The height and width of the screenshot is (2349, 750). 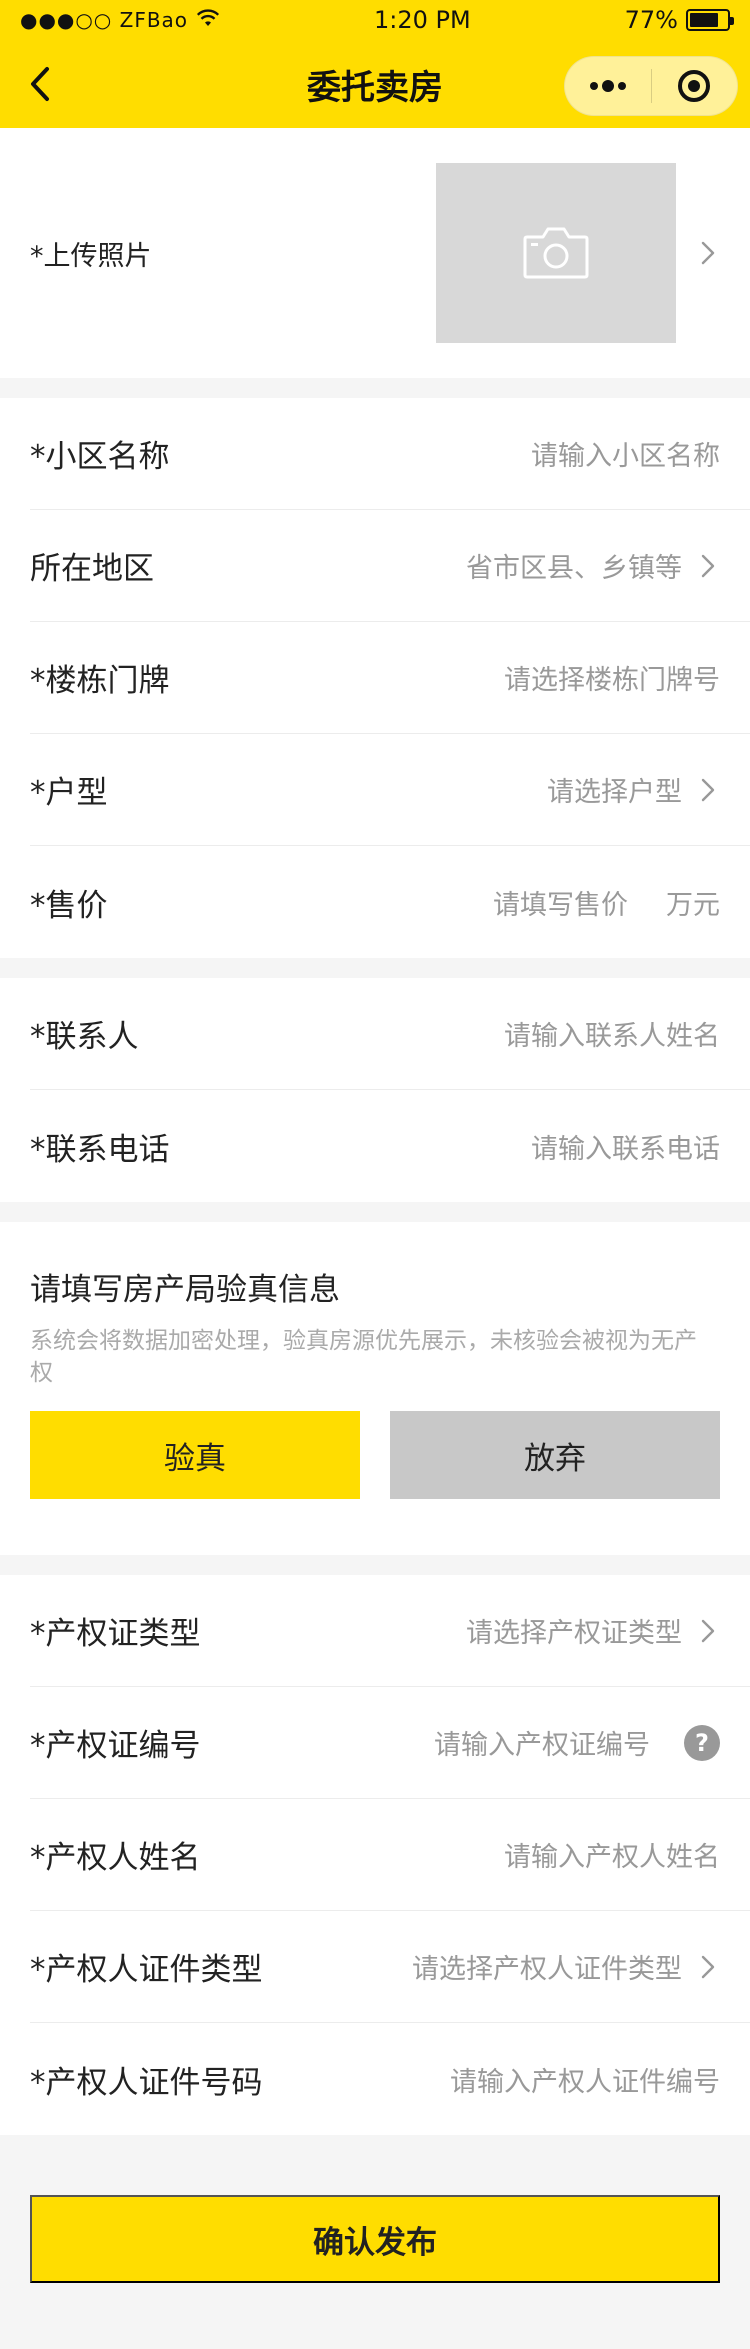 I want to click on more-dots-icon, so click(x=607, y=86).